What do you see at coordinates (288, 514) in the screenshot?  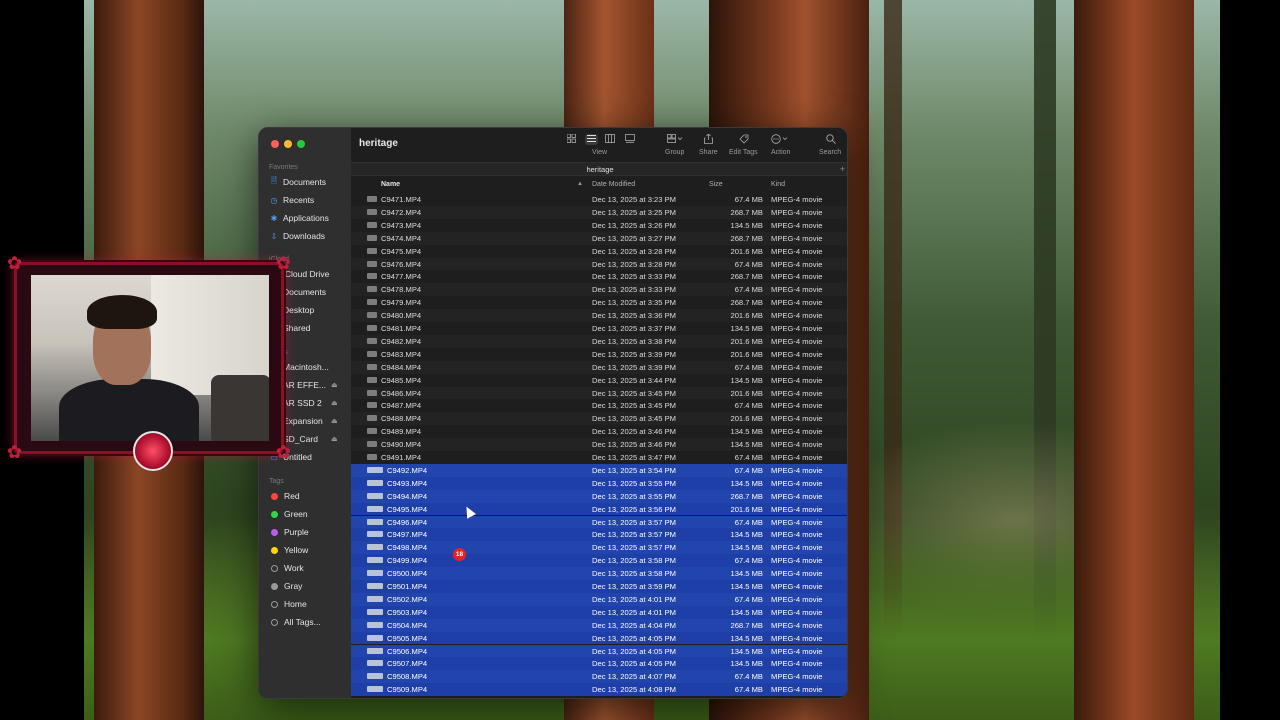 I see `sidebar-tag: Green` at bounding box center [288, 514].